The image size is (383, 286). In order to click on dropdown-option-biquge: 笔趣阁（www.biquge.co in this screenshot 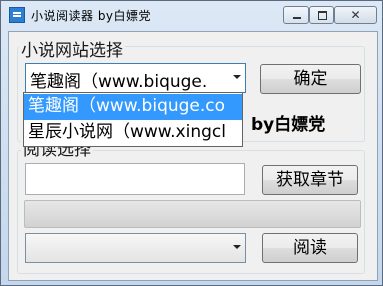, I will do `click(133, 107)`.